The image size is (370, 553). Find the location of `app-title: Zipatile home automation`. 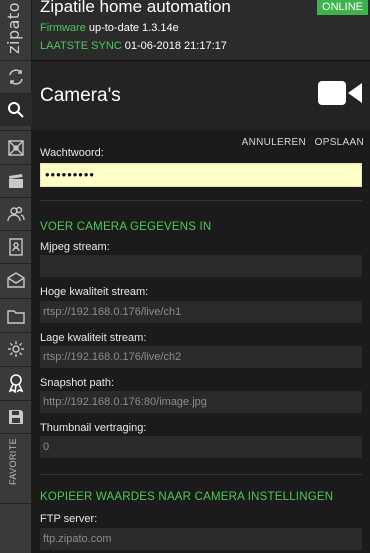

app-title: Zipatile home automation is located at coordinates (135, 8).